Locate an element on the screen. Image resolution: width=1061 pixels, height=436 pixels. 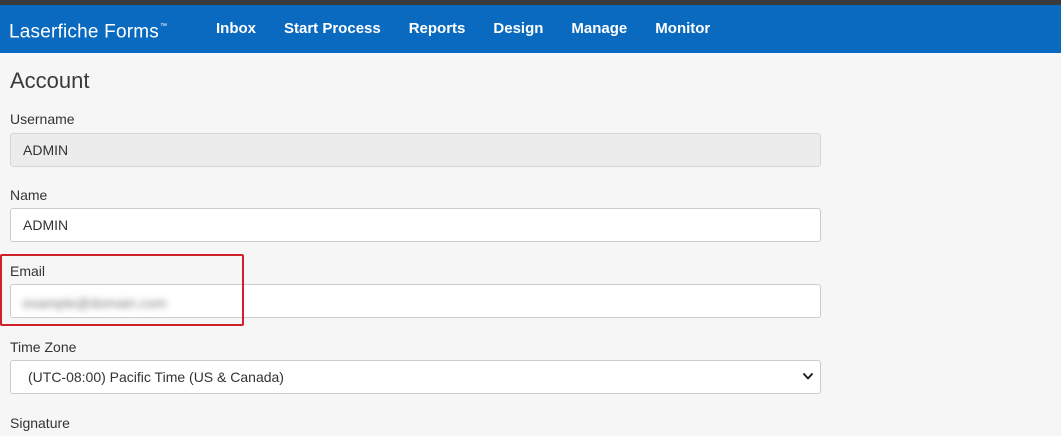
nav-reports: Reports is located at coordinates (437, 29).